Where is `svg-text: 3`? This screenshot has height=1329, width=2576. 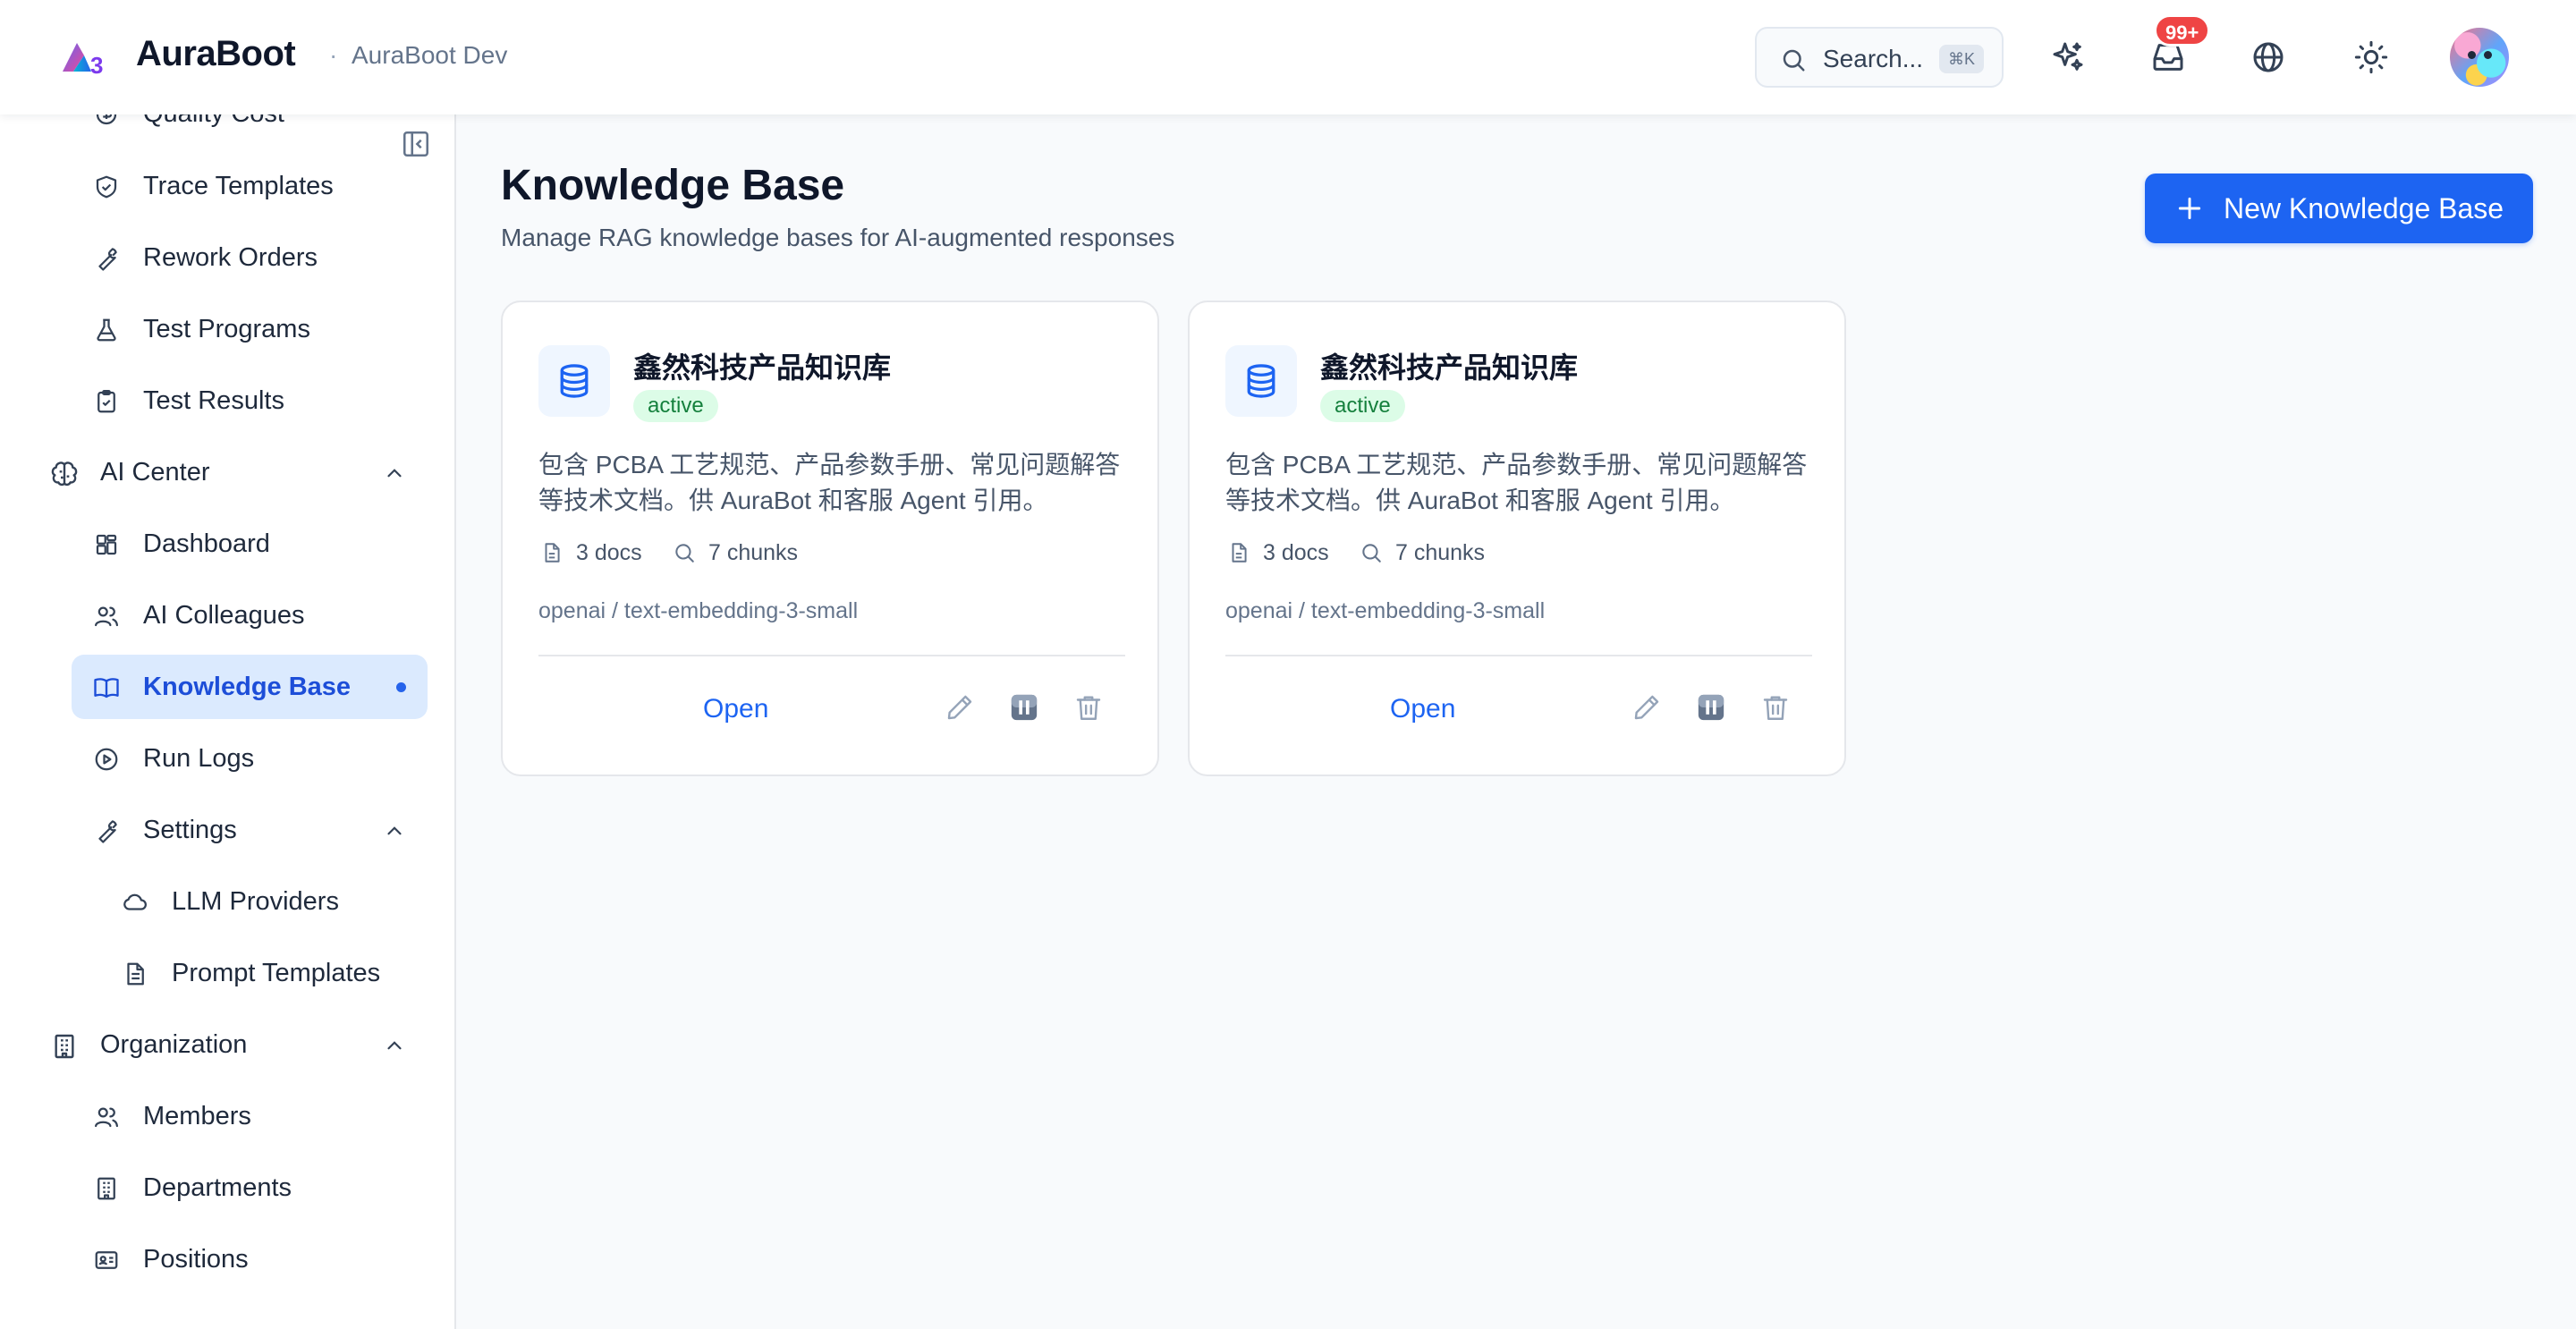 svg-text: 3 is located at coordinates (96, 64).